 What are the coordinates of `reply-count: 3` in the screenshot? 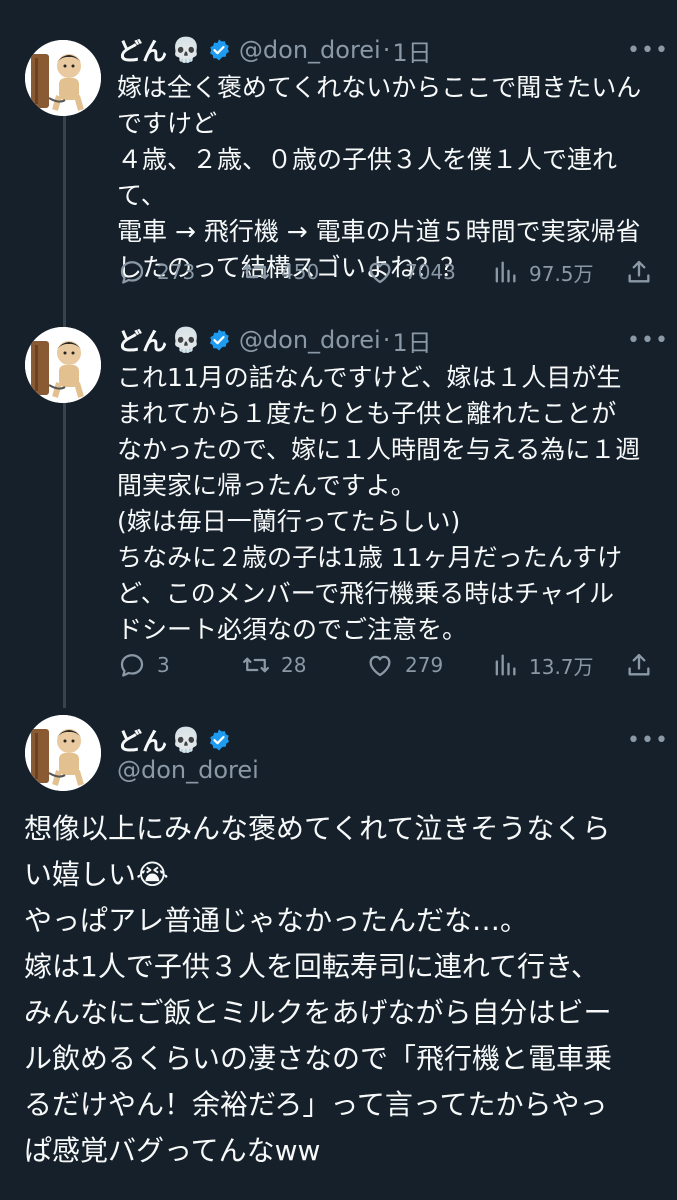 It's located at (163, 665).